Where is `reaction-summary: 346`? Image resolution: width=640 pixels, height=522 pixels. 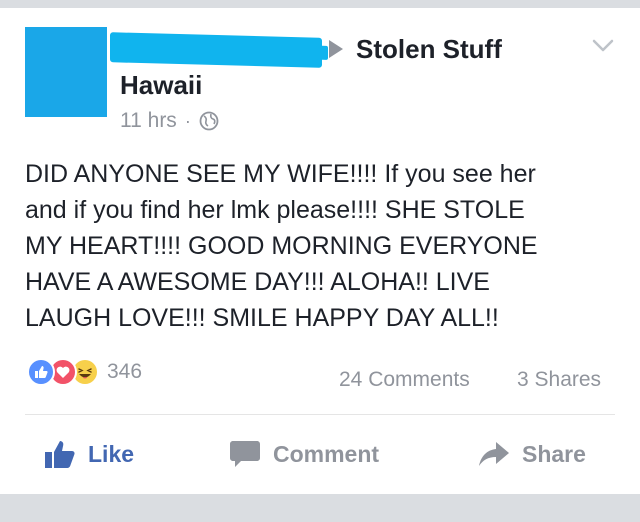
reaction-summary: 346 is located at coordinates (84, 372).